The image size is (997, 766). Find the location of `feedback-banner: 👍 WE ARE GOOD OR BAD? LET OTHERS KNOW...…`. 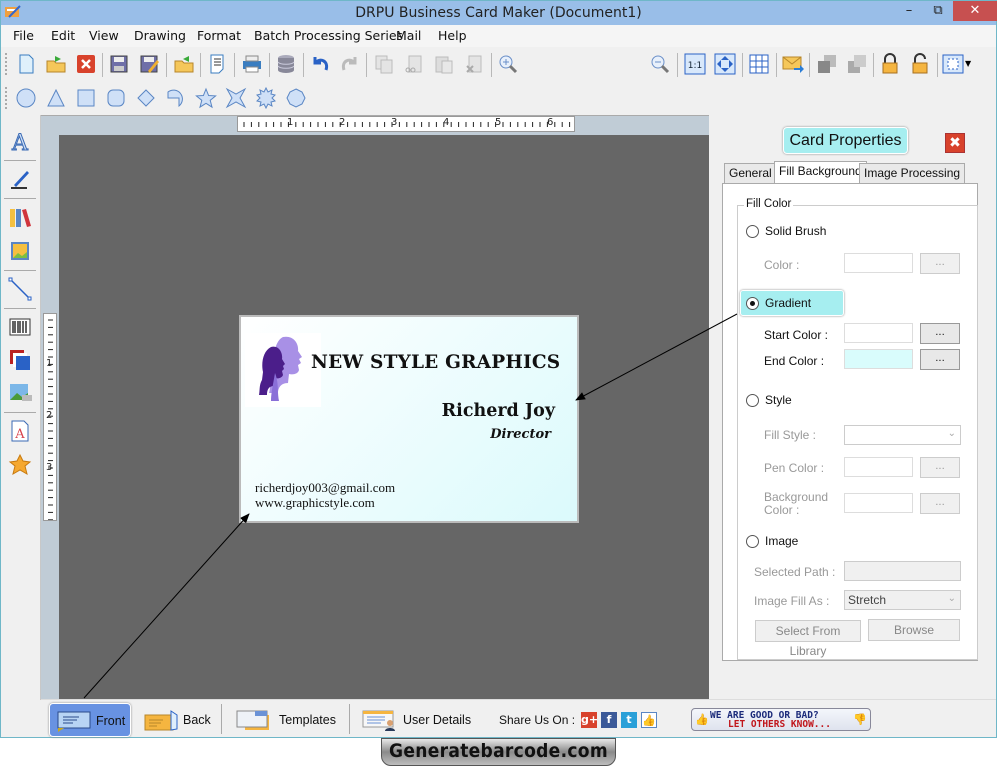

feedback-banner: 👍 WE ARE GOOD OR BAD? LET OTHERS KNOW...… is located at coordinates (781, 719).